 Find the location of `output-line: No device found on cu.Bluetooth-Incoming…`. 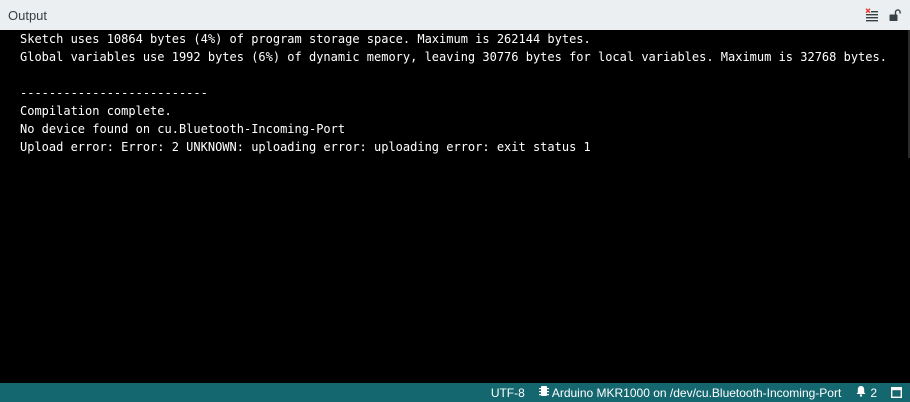

output-line: No device found on cu.Bluetooth-Incoming… is located at coordinates (183, 129).